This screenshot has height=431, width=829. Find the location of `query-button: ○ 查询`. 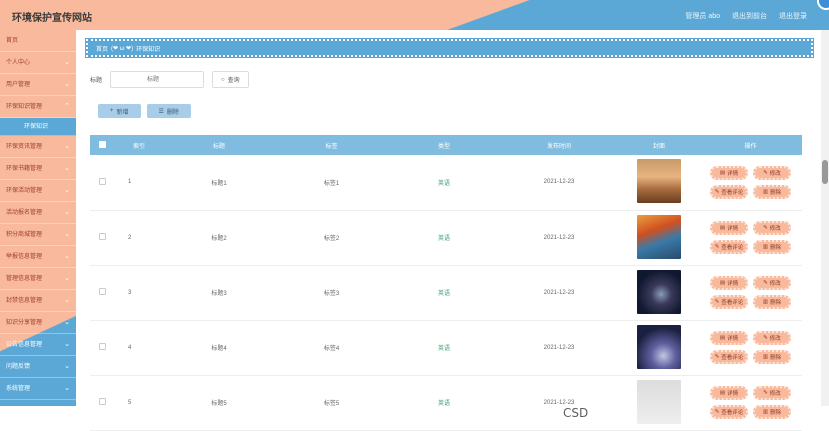

query-button: ○ 查询 is located at coordinates (230, 79).